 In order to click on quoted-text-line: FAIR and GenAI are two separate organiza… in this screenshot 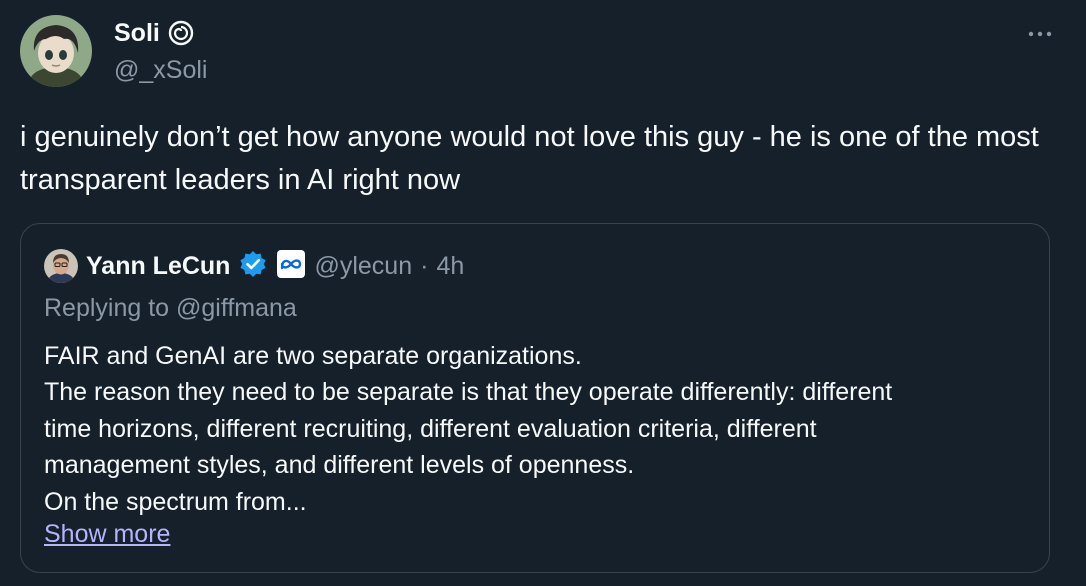, I will do `click(313, 356)`.